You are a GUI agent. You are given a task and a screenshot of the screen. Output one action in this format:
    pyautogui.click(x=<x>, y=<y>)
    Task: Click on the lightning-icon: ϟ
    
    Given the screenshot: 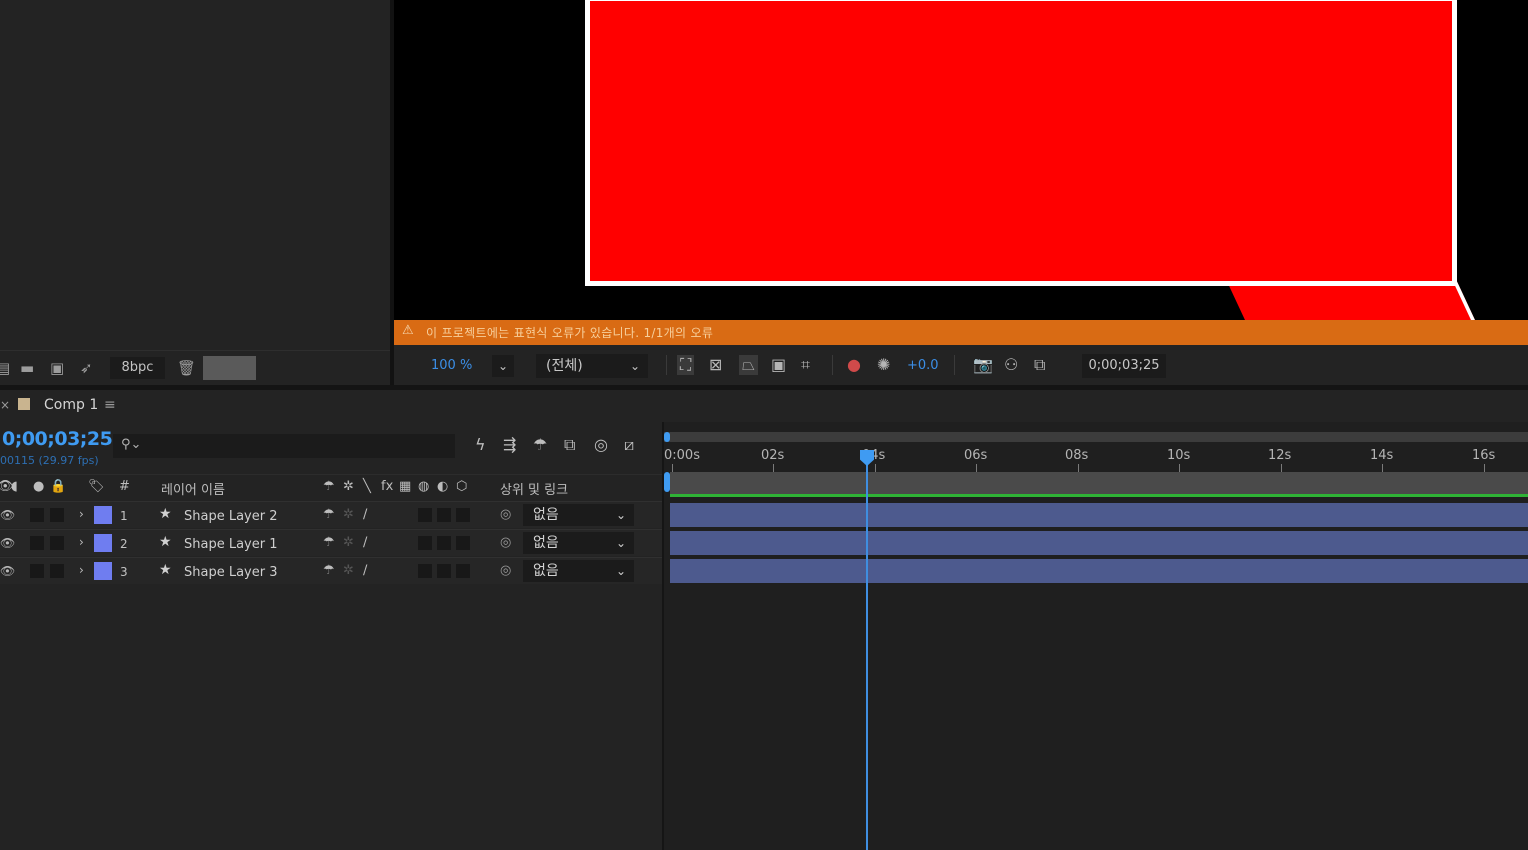 What is the action you would take?
    pyautogui.click(x=480, y=444)
    